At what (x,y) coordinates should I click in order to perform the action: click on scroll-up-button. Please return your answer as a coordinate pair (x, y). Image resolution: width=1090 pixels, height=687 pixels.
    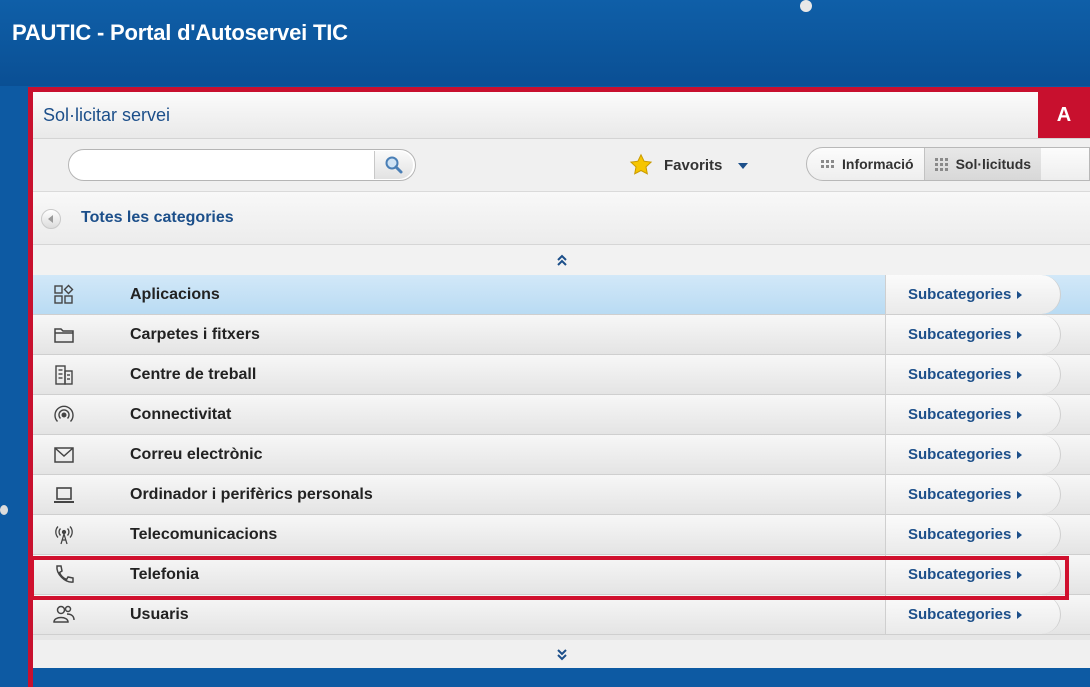
    Looking at the image, I should click on (561, 260).